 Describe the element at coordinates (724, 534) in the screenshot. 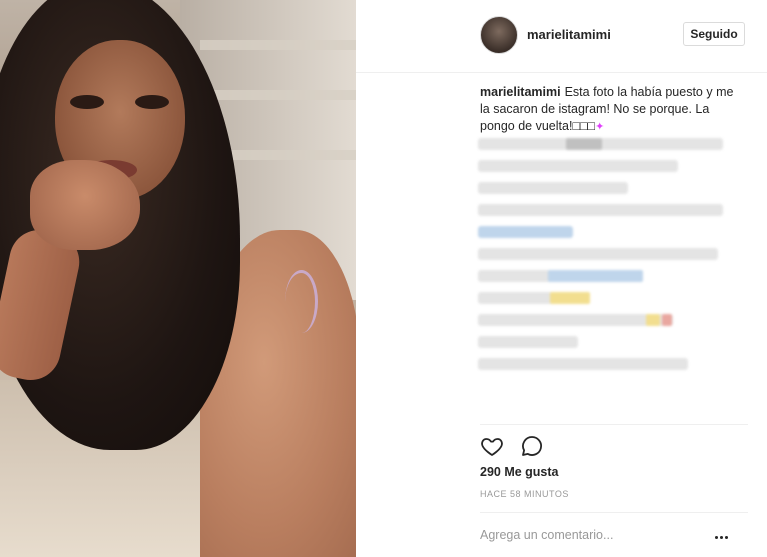

I see `more-options-icon` at that location.